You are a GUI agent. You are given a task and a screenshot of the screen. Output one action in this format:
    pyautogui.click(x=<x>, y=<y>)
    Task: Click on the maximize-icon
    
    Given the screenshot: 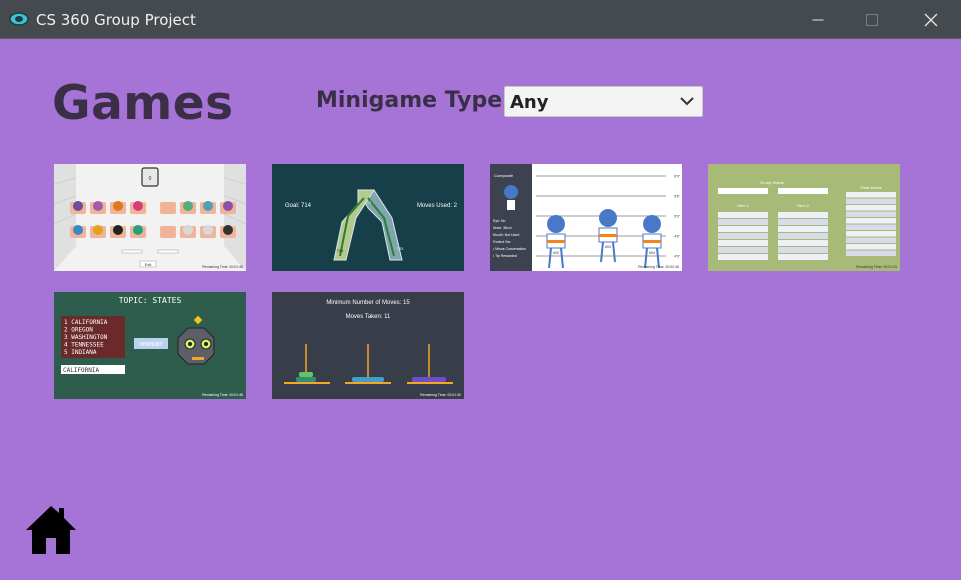 What is the action you would take?
    pyautogui.click(x=872, y=19)
    